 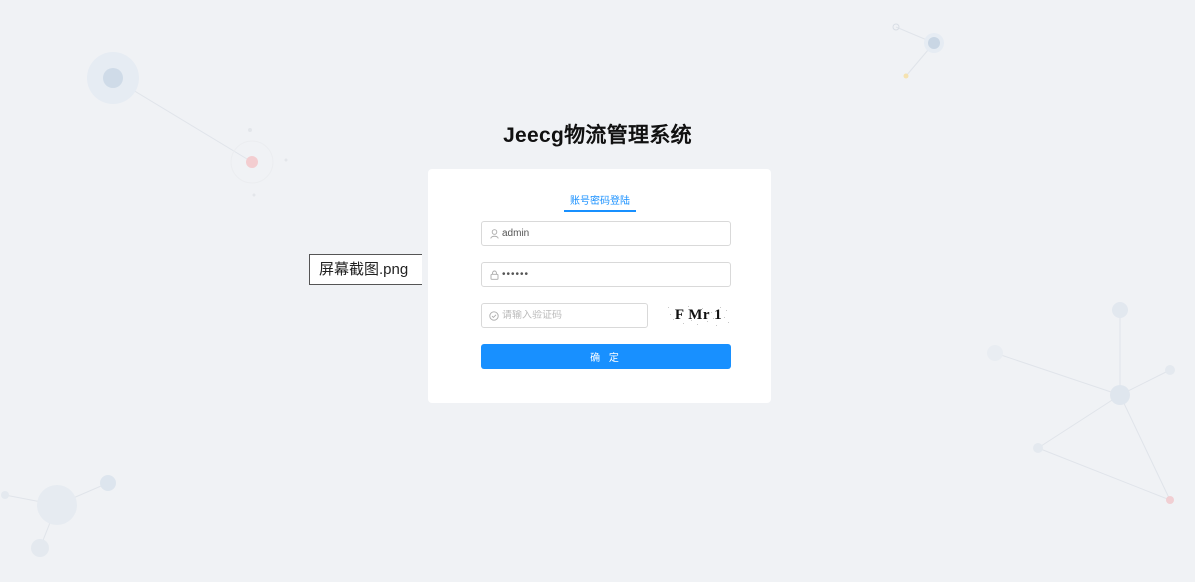 I want to click on submit-button: 确 定, so click(x=606, y=356).